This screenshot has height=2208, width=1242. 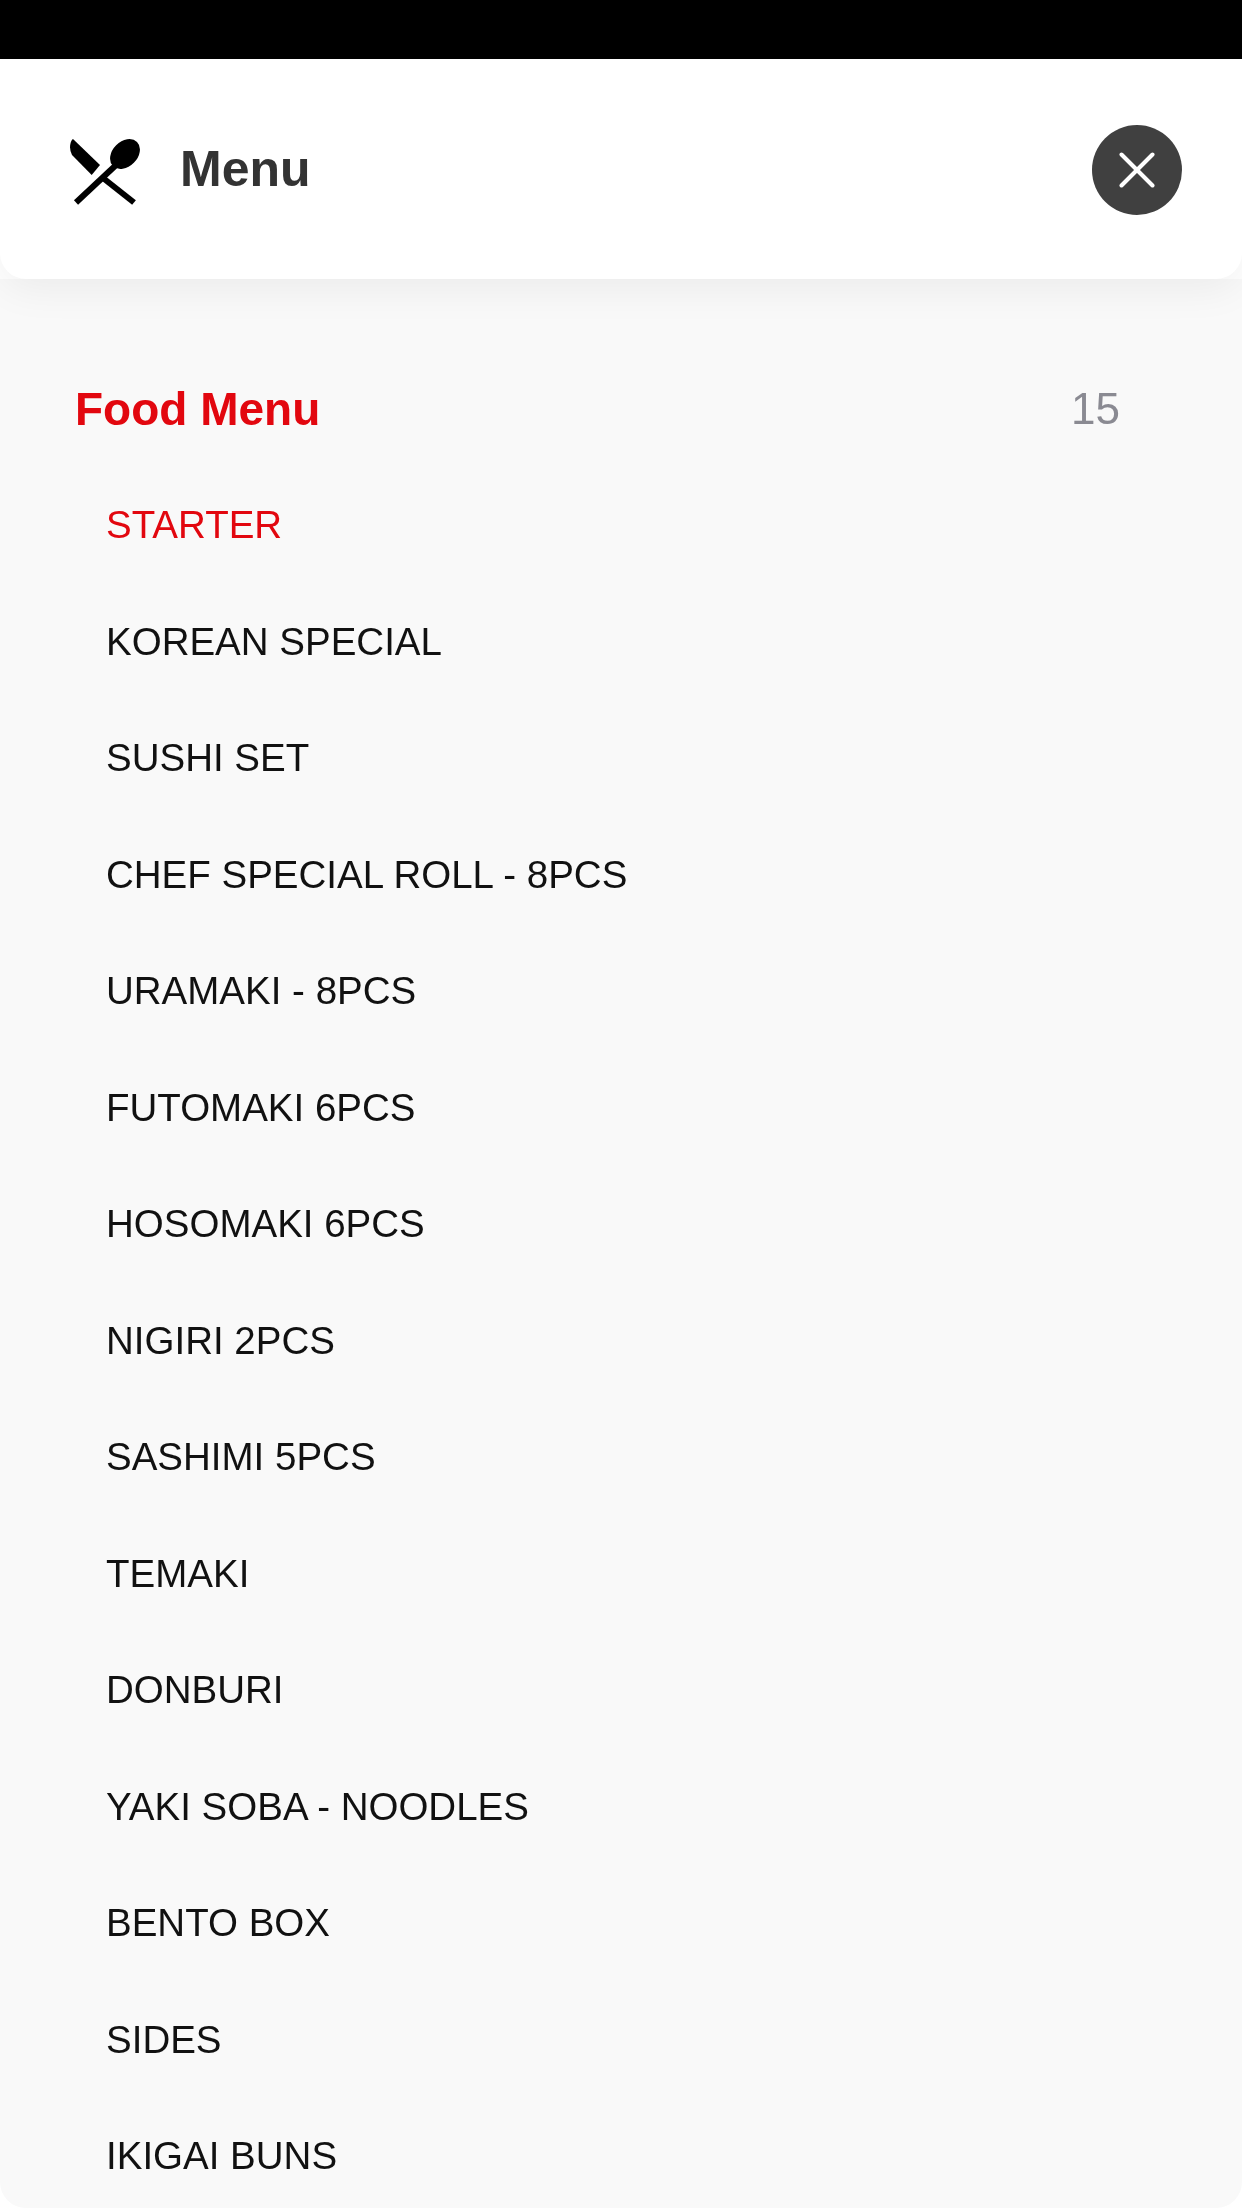 I want to click on category-item: DONBURI, so click(x=195, y=1690).